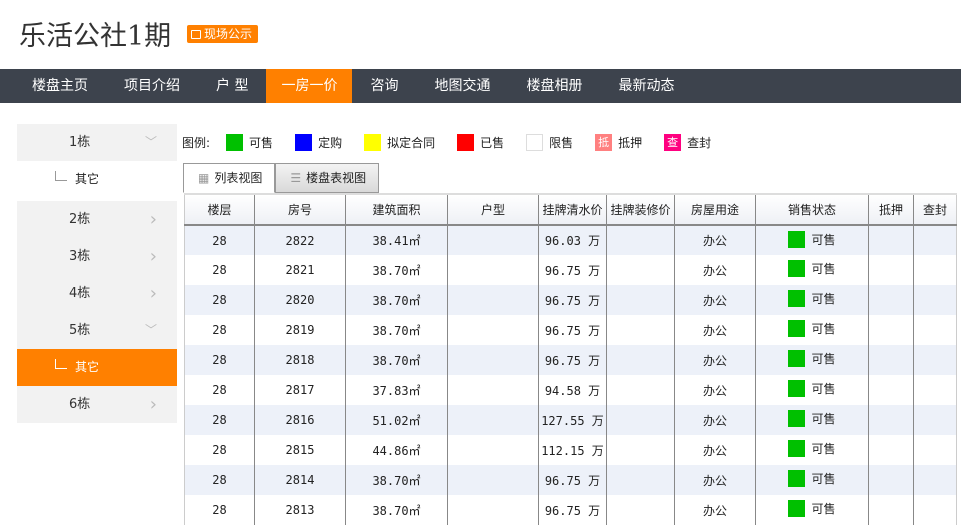  I want to click on table-row: 28 2815 44.86㎡ 112.15 万 办公 可售, so click(570, 450).